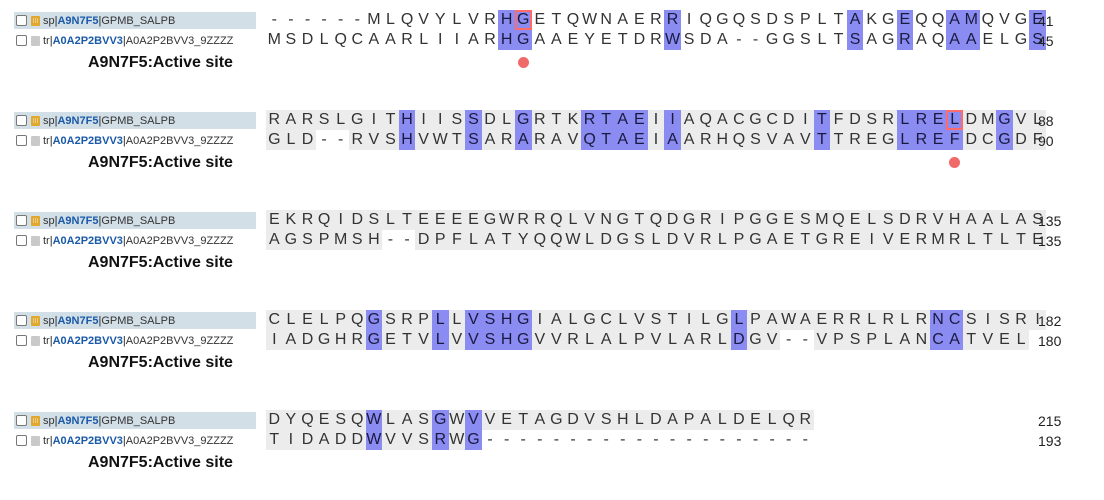 This screenshot has height=500, width=1104. I want to click on residue: C, so click(772, 120).